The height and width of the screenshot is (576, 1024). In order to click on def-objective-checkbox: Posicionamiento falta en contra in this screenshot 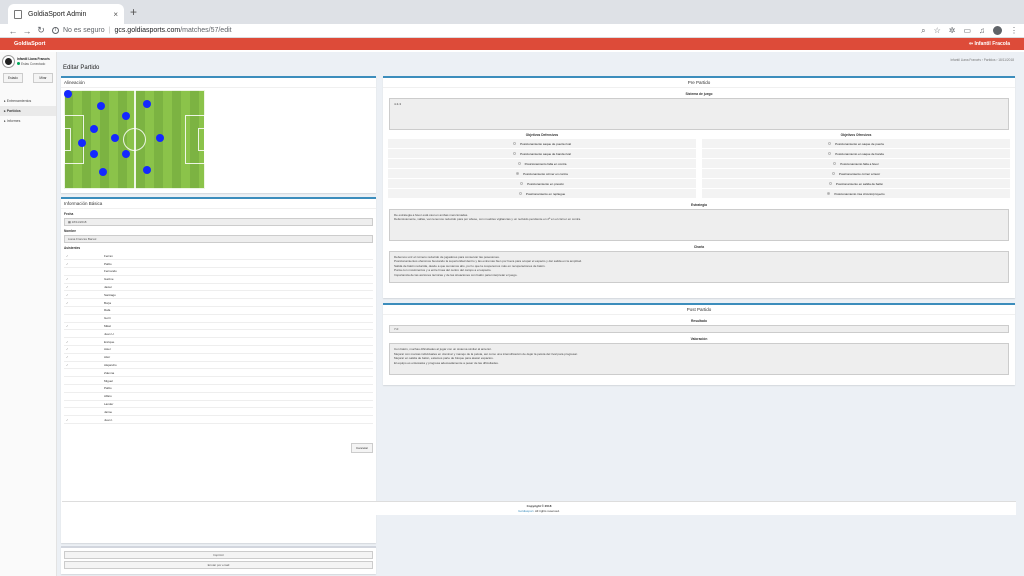, I will do `click(542, 164)`.